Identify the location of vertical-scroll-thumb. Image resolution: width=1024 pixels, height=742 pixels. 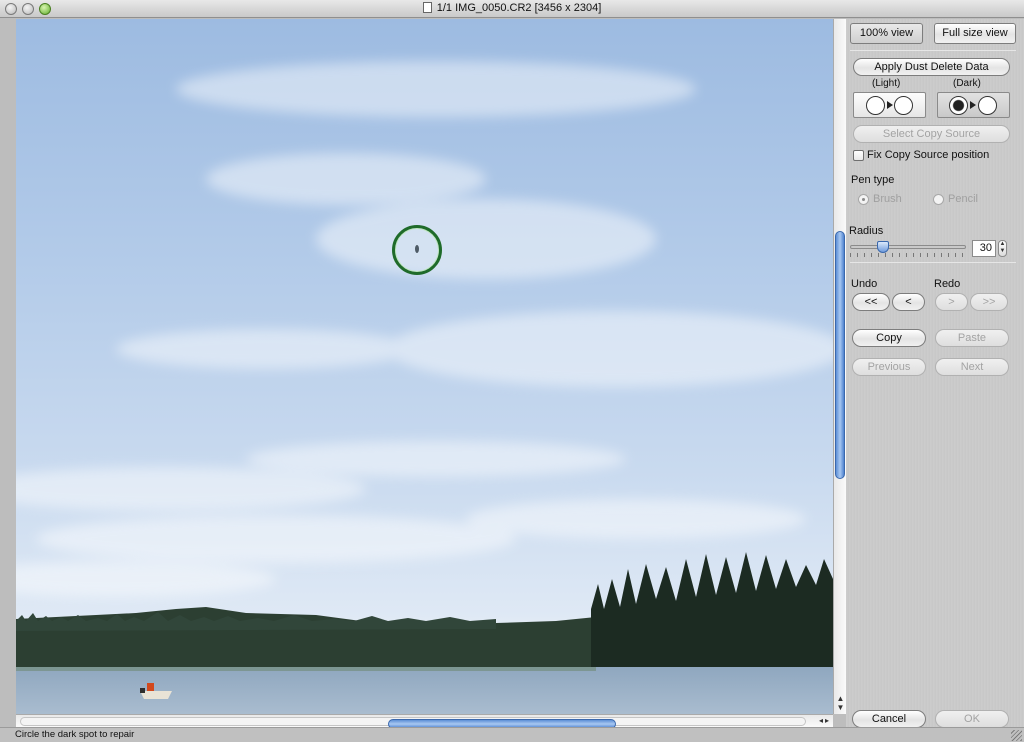
(840, 355).